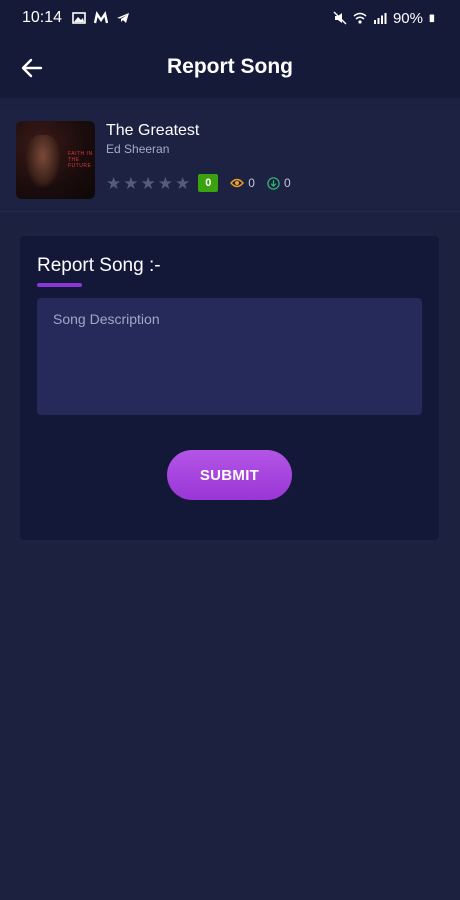 This screenshot has height=900, width=460. What do you see at coordinates (360, 18) in the screenshot?
I see `wifi-icon` at bounding box center [360, 18].